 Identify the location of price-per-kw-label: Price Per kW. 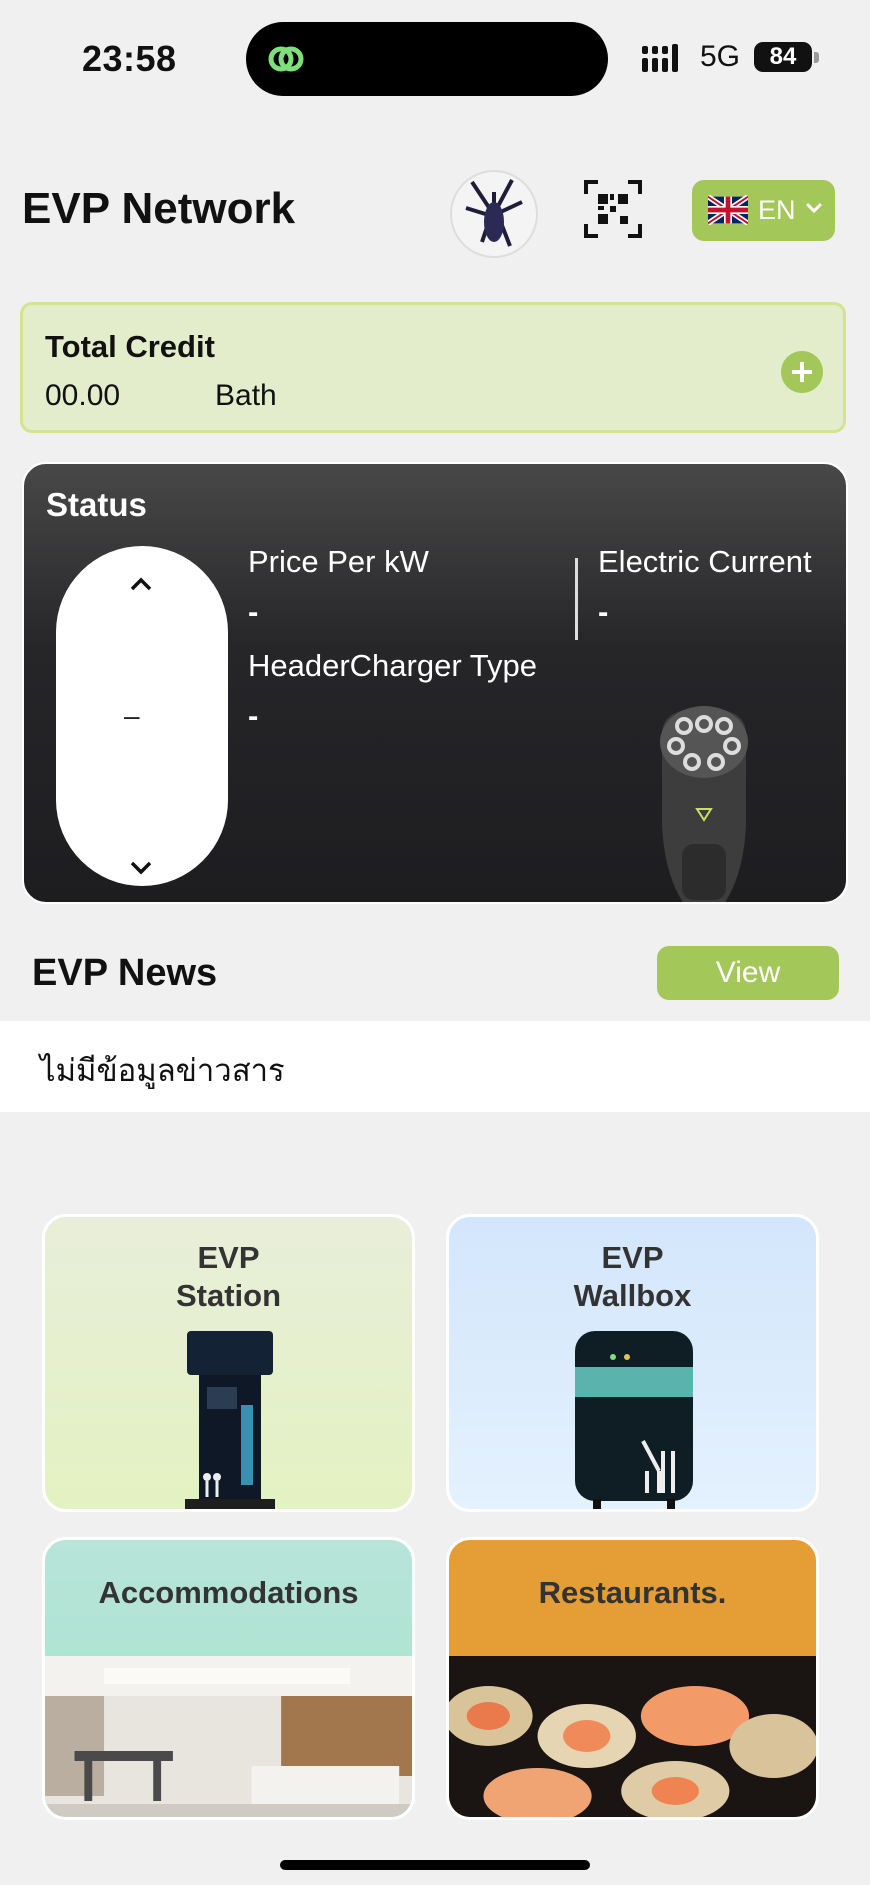
(338, 561).